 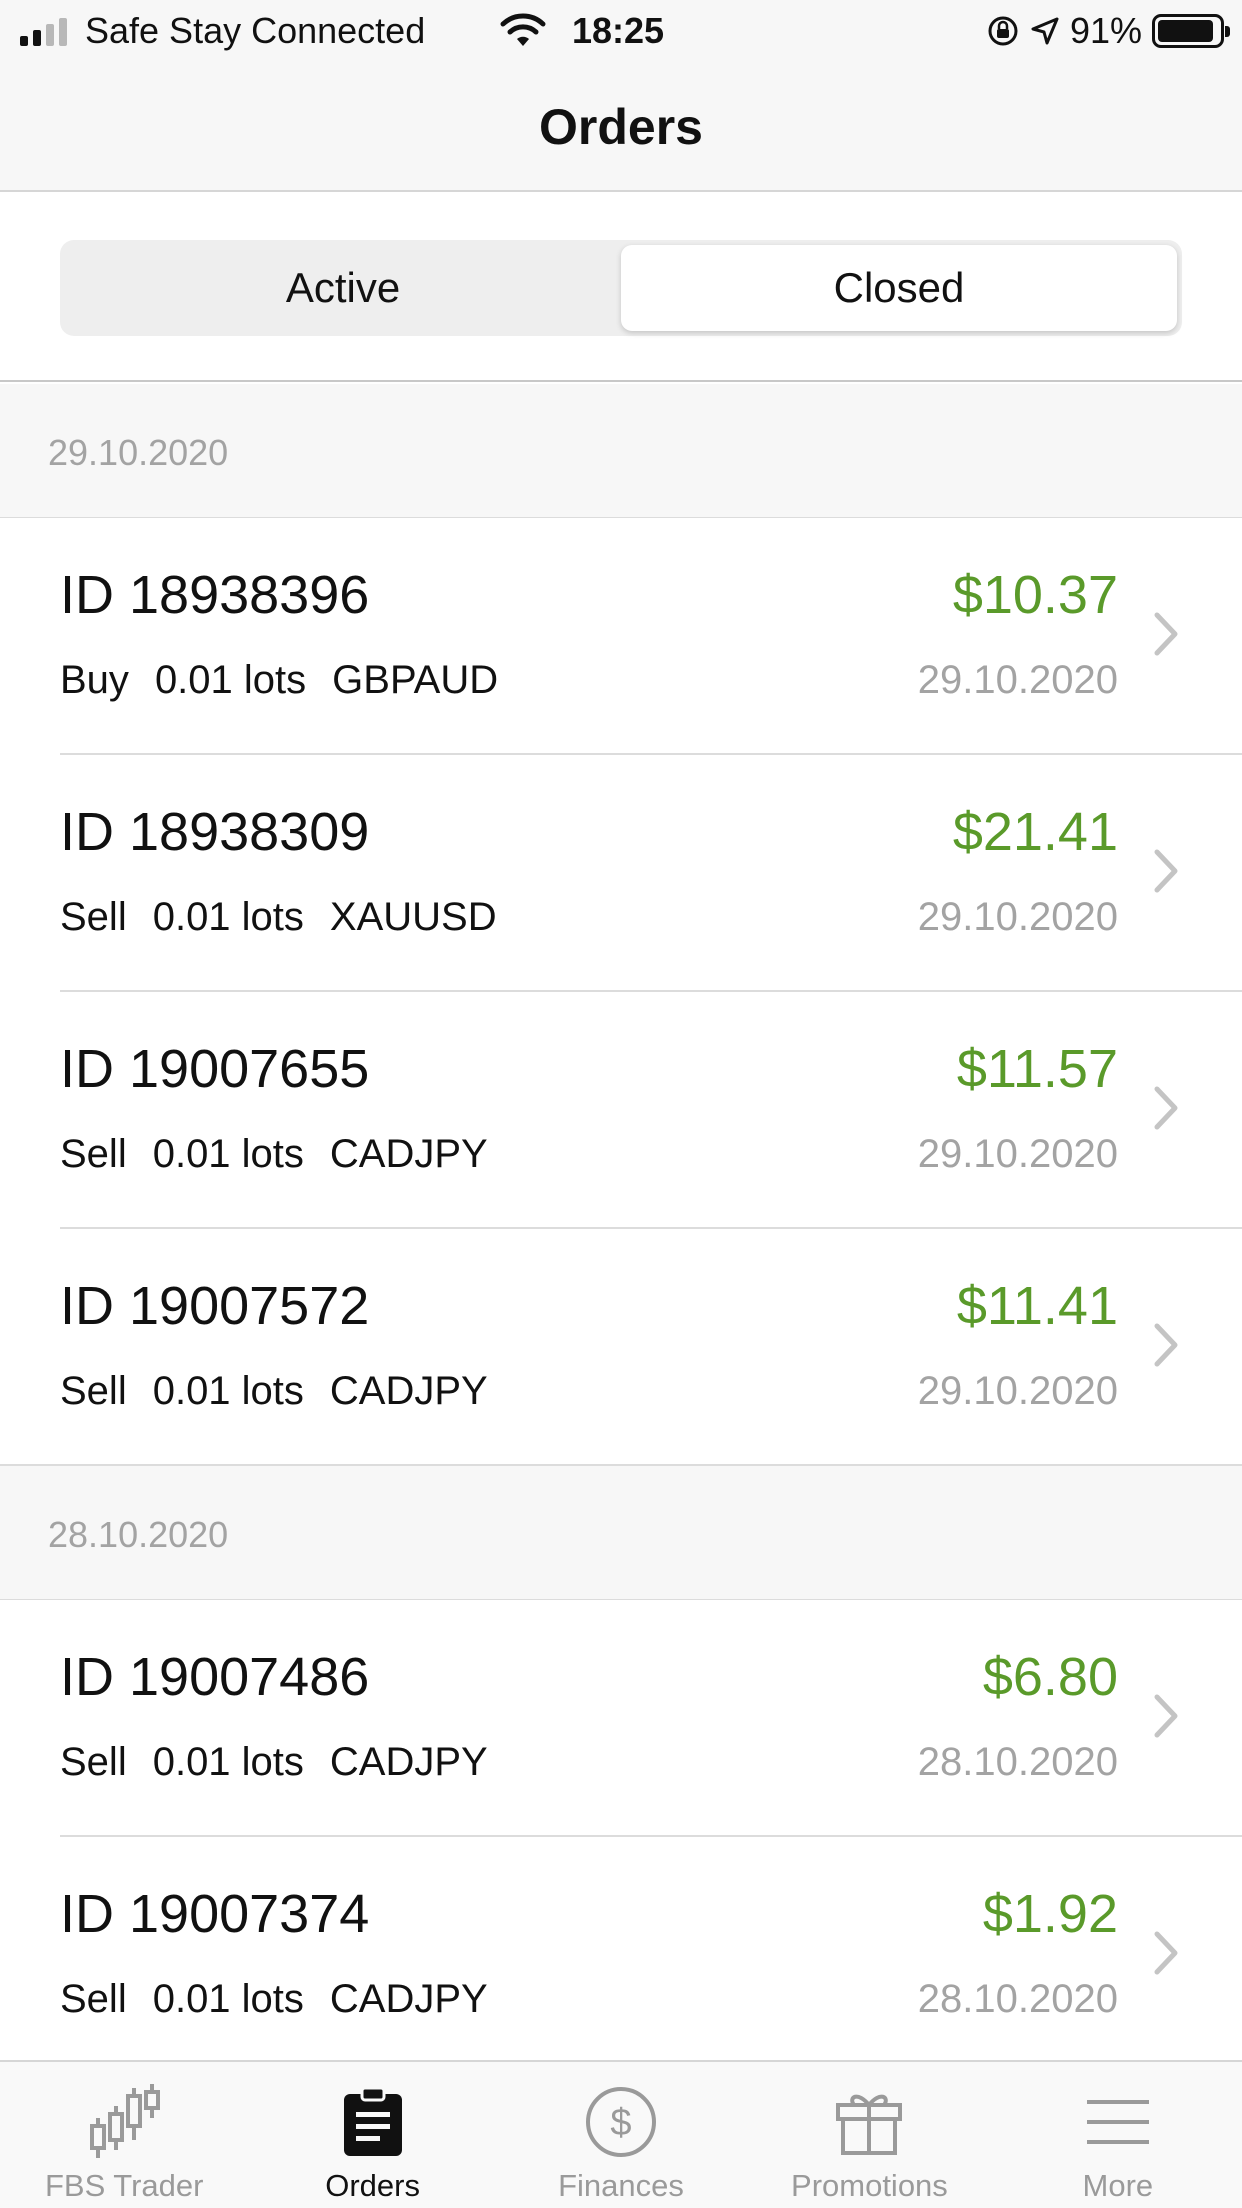 What do you see at coordinates (1118, 2122) in the screenshot?
I see `hamburger-menu-icon` at bounding box center [1118, 2122].